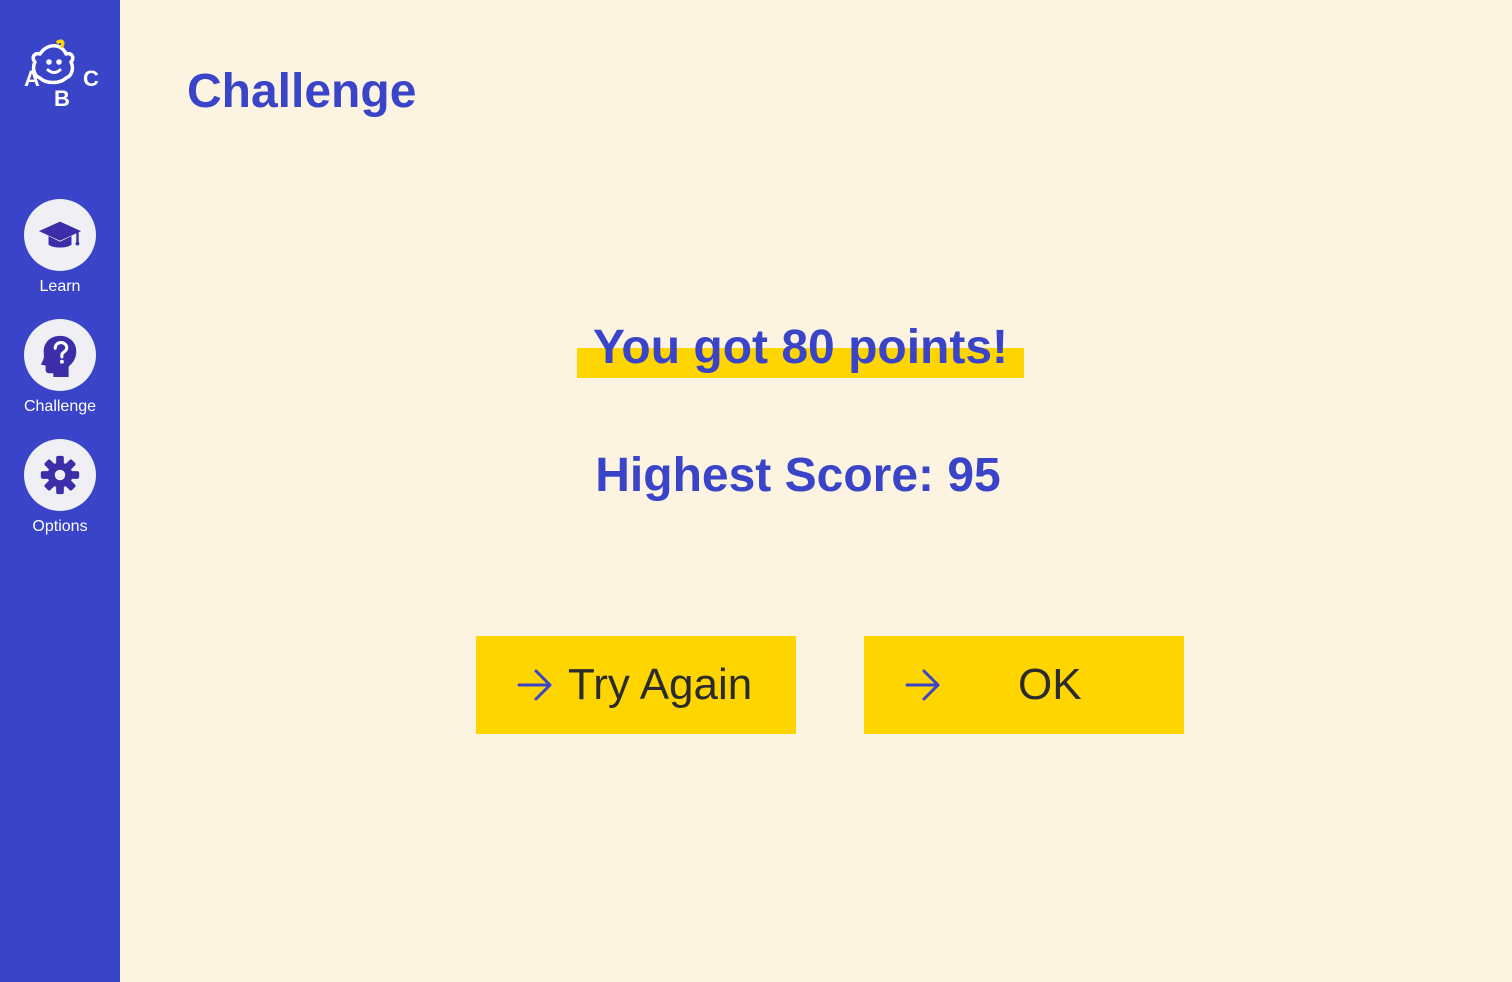  What do you see at coordinates (798, 475) in the screenshot?
I see `highest-score-text: Highest Score: 95` at bounding box center [798, 475].